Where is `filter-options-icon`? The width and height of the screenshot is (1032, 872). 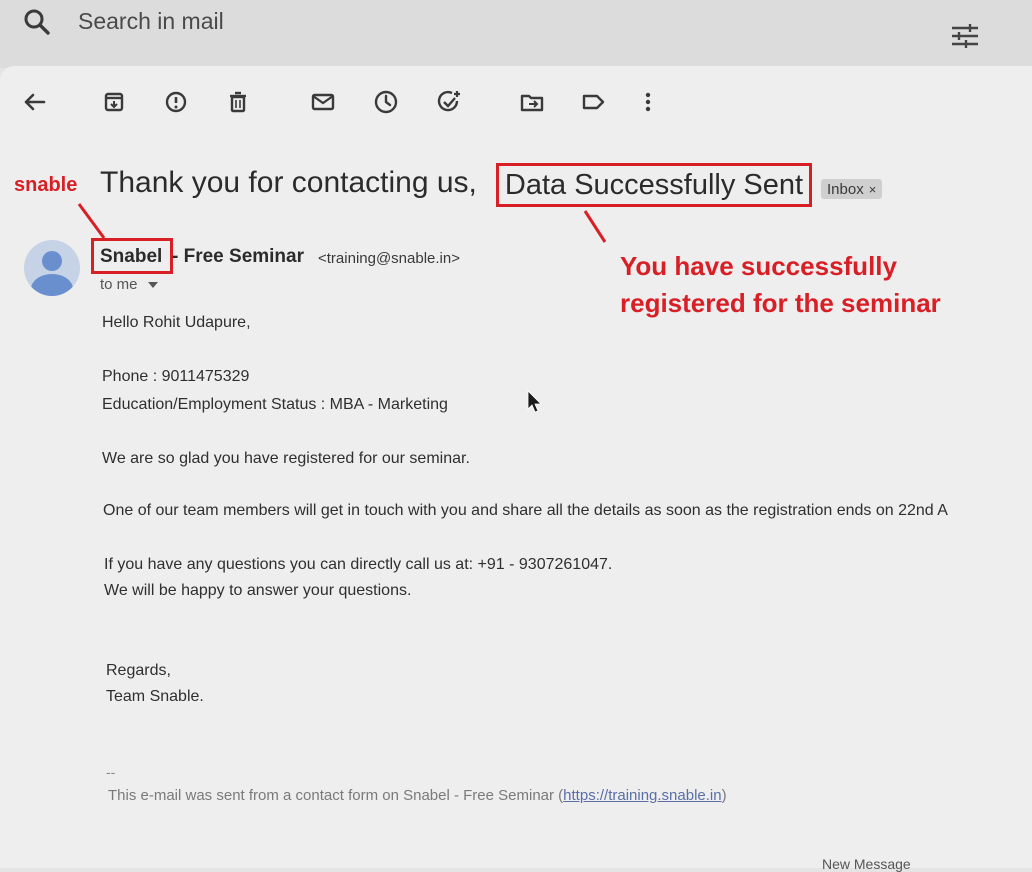
filter-options-icon is located at coordinates (965, 36).